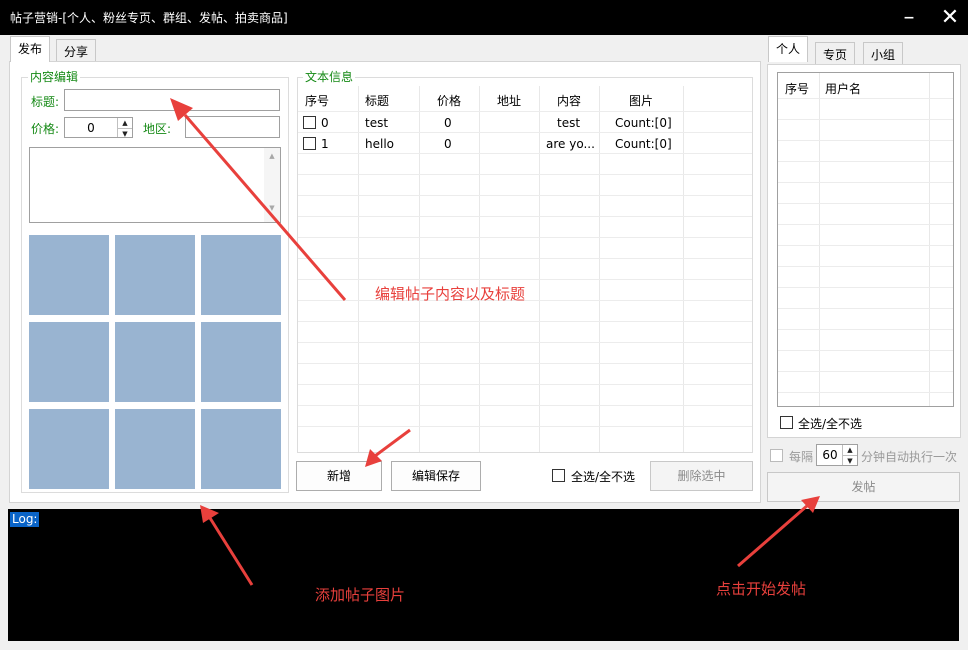  What do you see at coordinates (761, 589) in the screenshot?
I see `annotation-start-post: 点击开始发帖` at bounding box center [761, 589].